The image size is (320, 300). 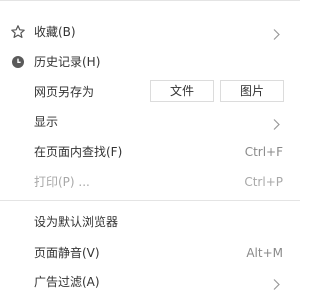 What do you see at coordinates (55, 32) in the screenshot?
I see `menu-item-label: 收藏(B)` at bounding box center [55, 32].